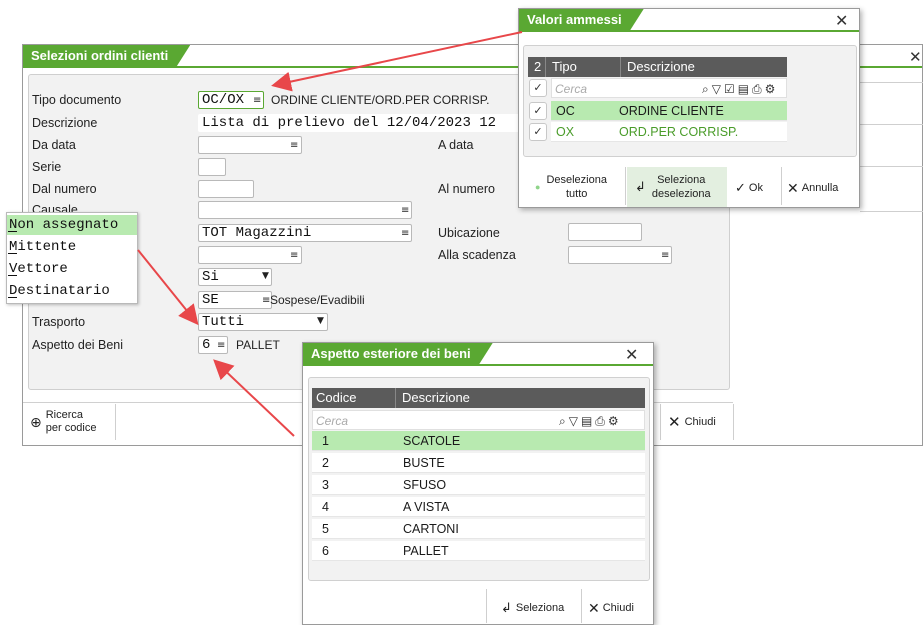  What do you see at coordinates (669, 88) in the screenshot?
I see `search-row: Cerca ⌕▽☑▤⎙⚙` at bounding box center [669, 88].